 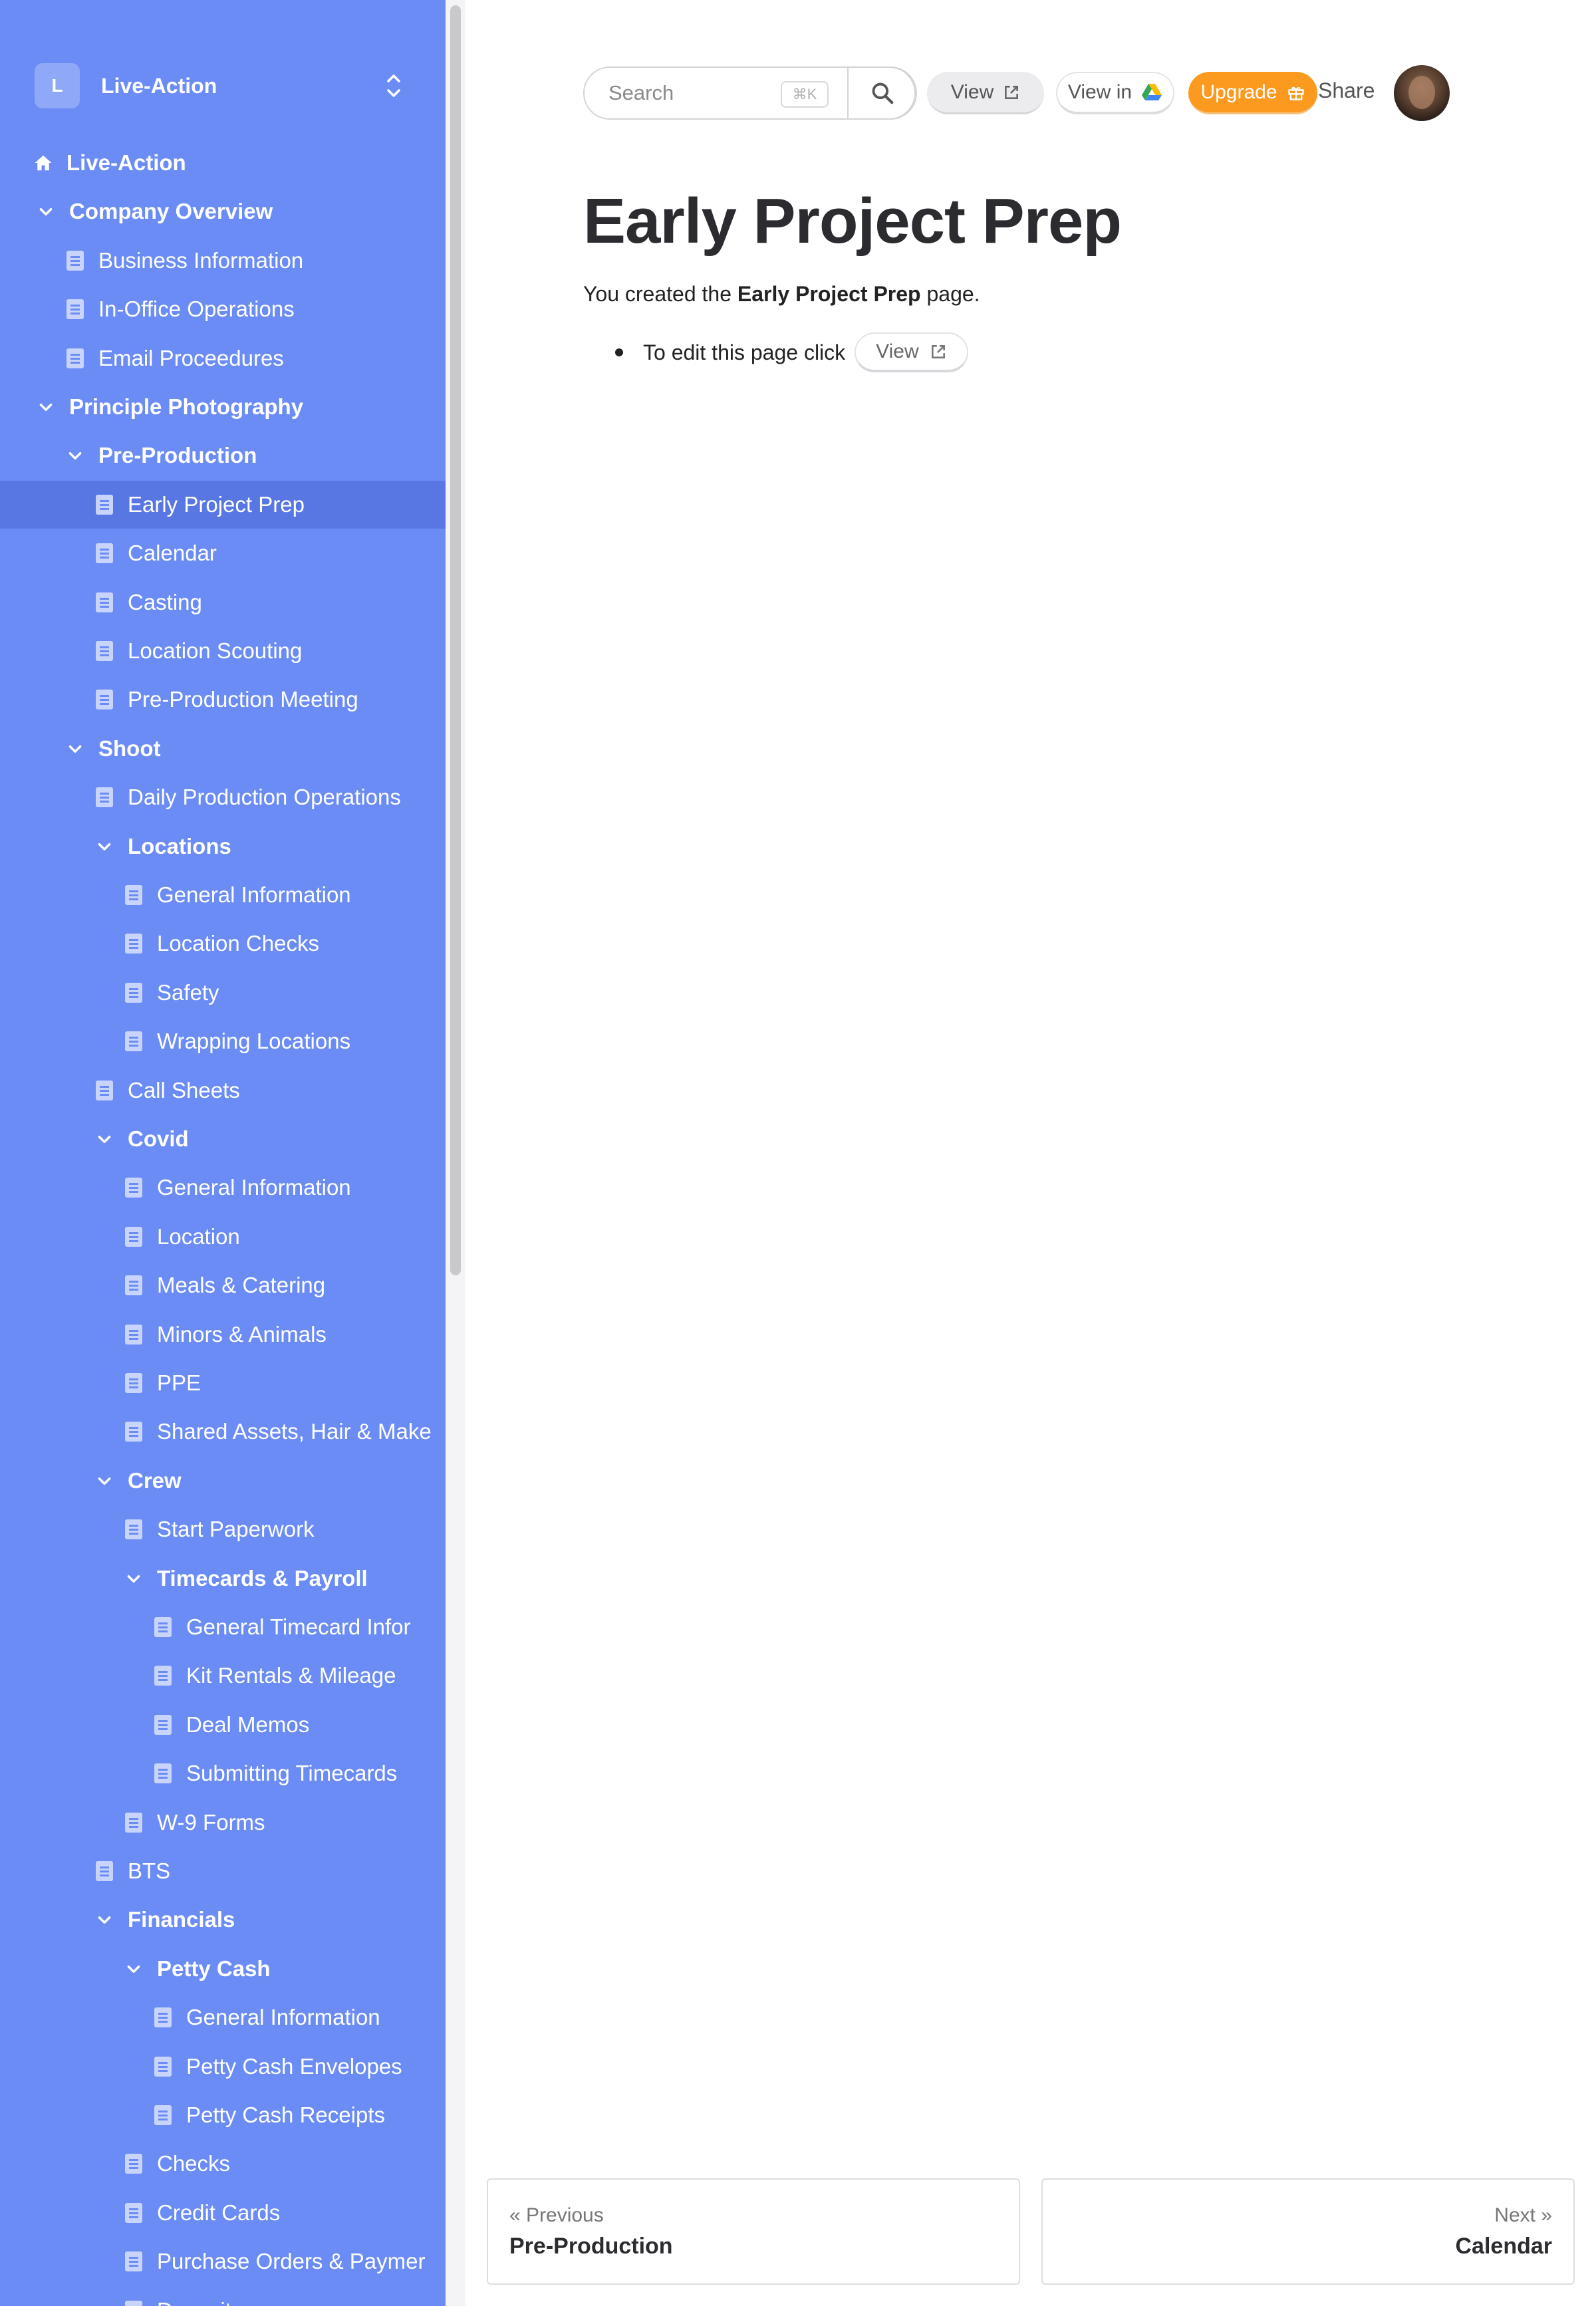 What do you see at coordinates (882, 93) in the screenshot?
I see `search-button` at bounding box center [882, 93].